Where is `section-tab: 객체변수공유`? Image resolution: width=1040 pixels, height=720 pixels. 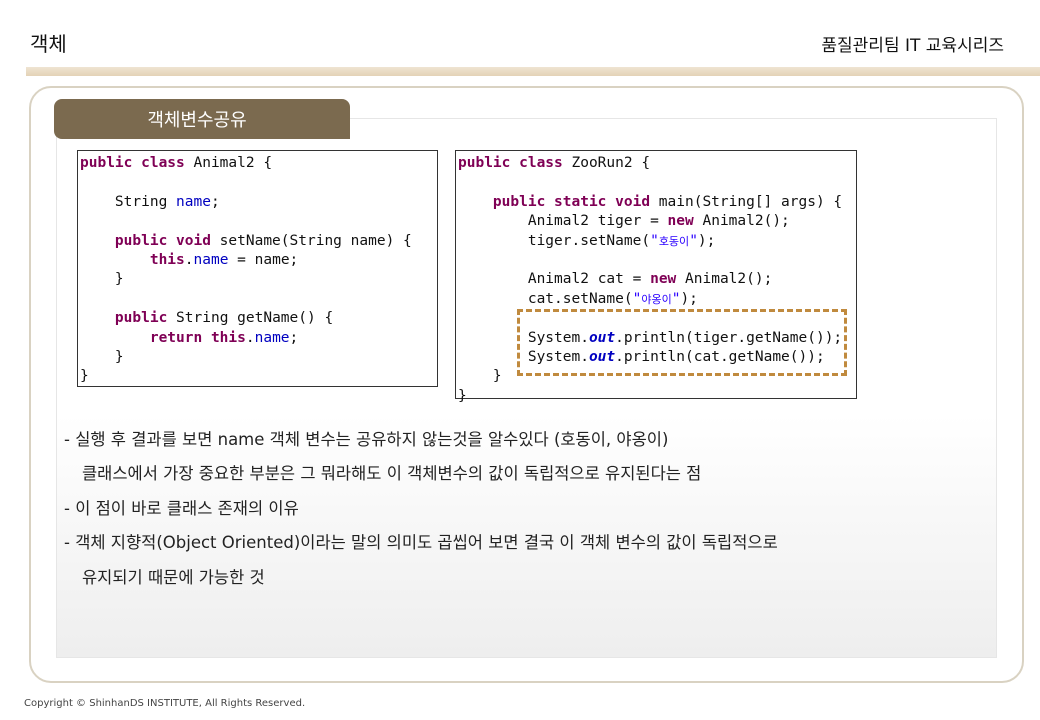
section-tab: 객체변수공유 is located at coordinates (202, 119).